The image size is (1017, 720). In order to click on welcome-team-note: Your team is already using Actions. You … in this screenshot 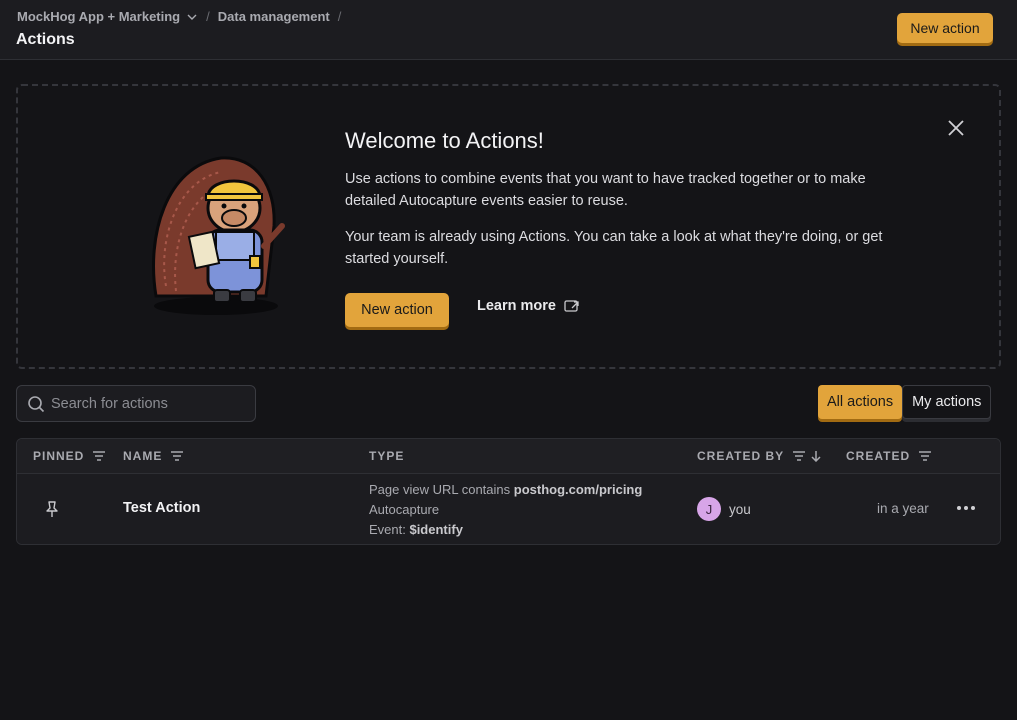, I will do `click(614, 248)`.